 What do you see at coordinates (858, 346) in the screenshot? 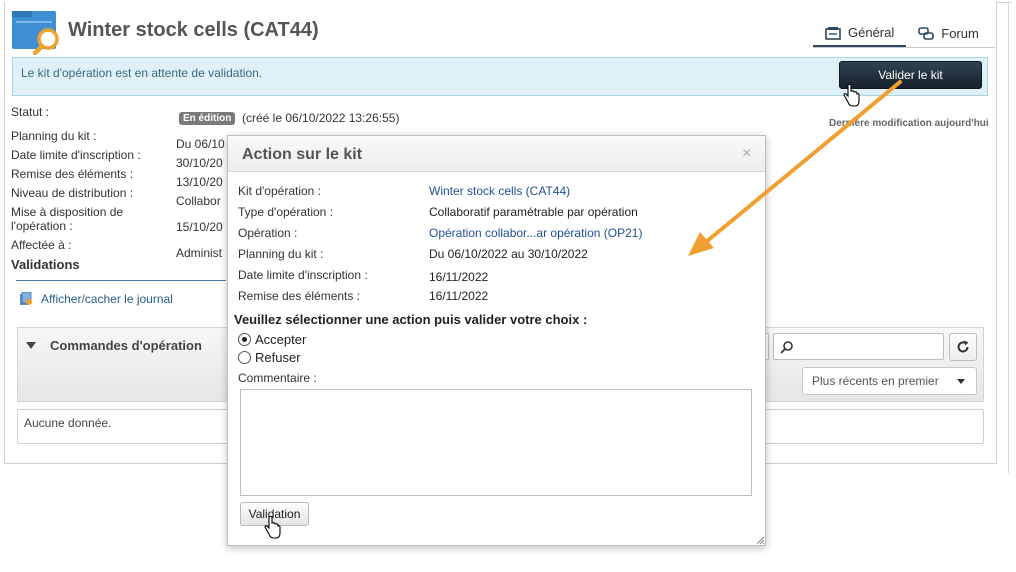
I see `search-input` at bounding box center [858, 346].